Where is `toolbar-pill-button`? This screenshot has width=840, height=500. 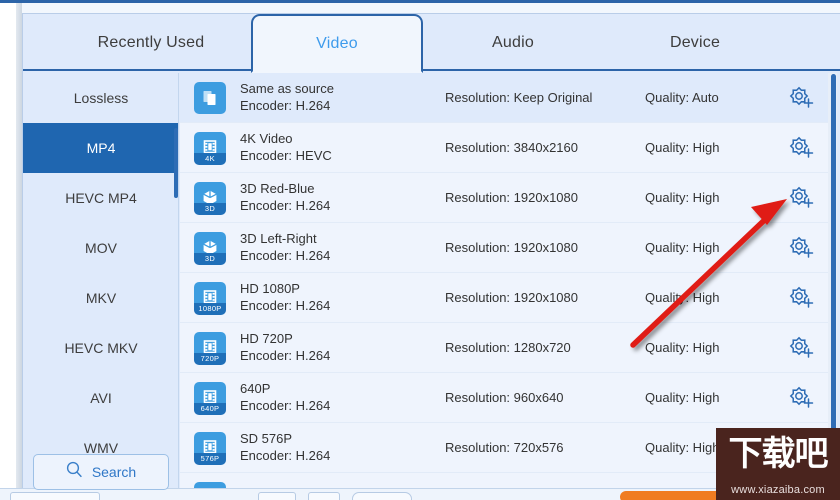
toolbar-pill-button is located at coordinates (382, 496).